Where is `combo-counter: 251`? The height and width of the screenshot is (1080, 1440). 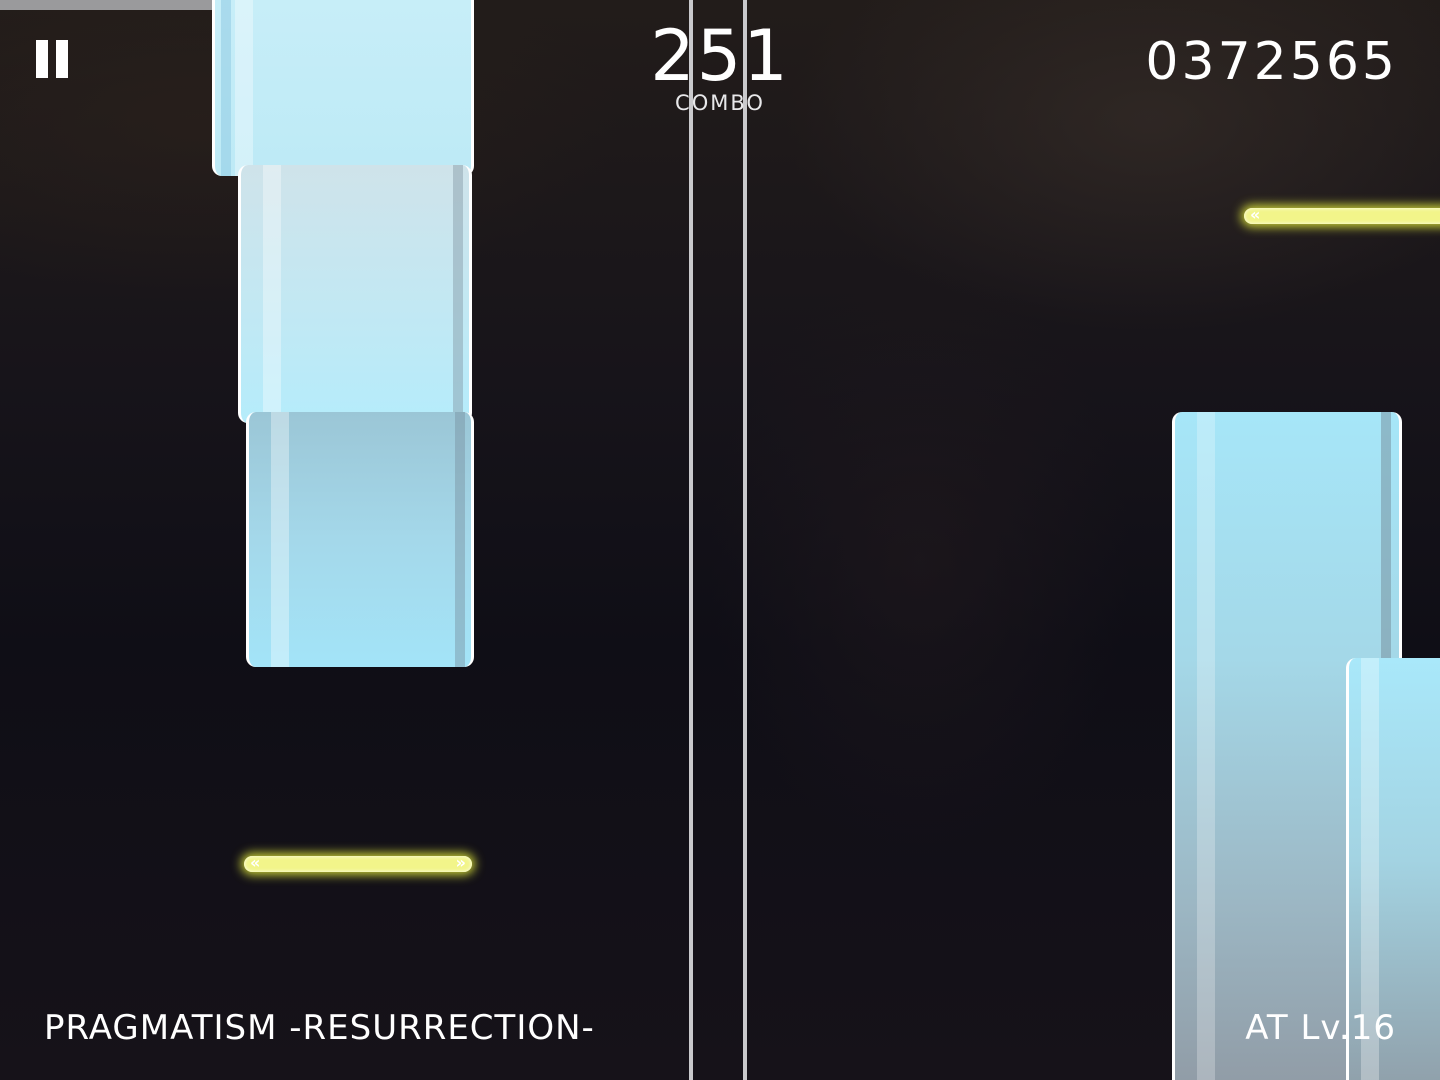 combo-counter: 251 is located at coordinates (720, 56).